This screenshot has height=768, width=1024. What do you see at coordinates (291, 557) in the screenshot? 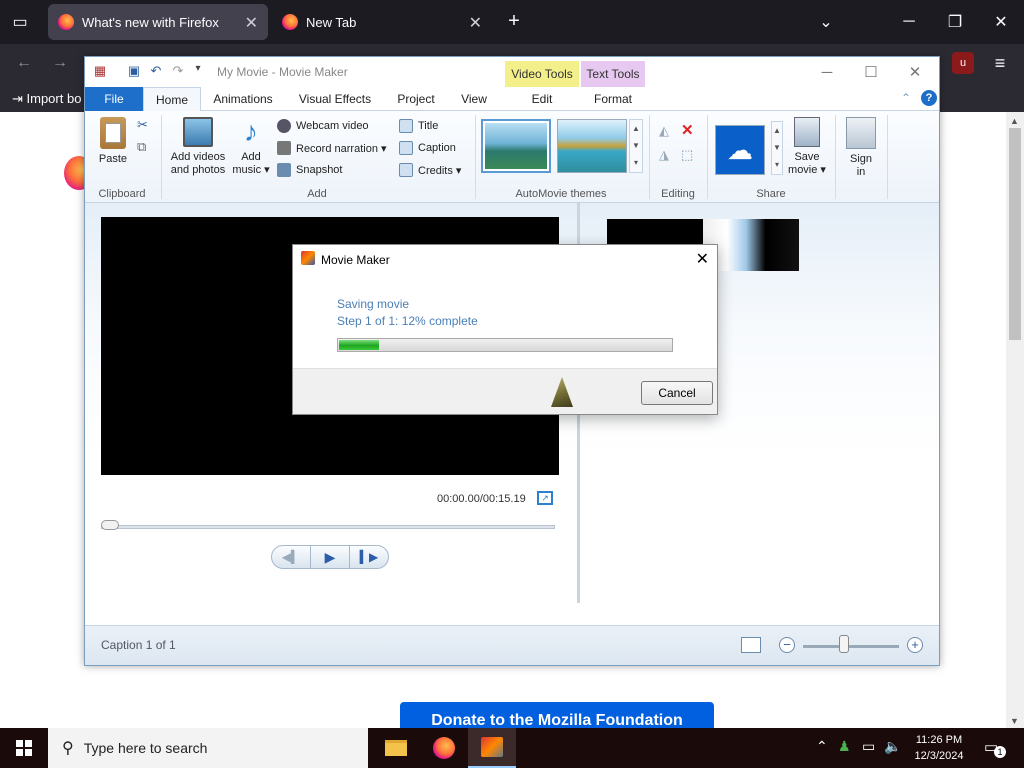
I see `previous-frame-icon: ◀▍` at bounding box center [291, 557].